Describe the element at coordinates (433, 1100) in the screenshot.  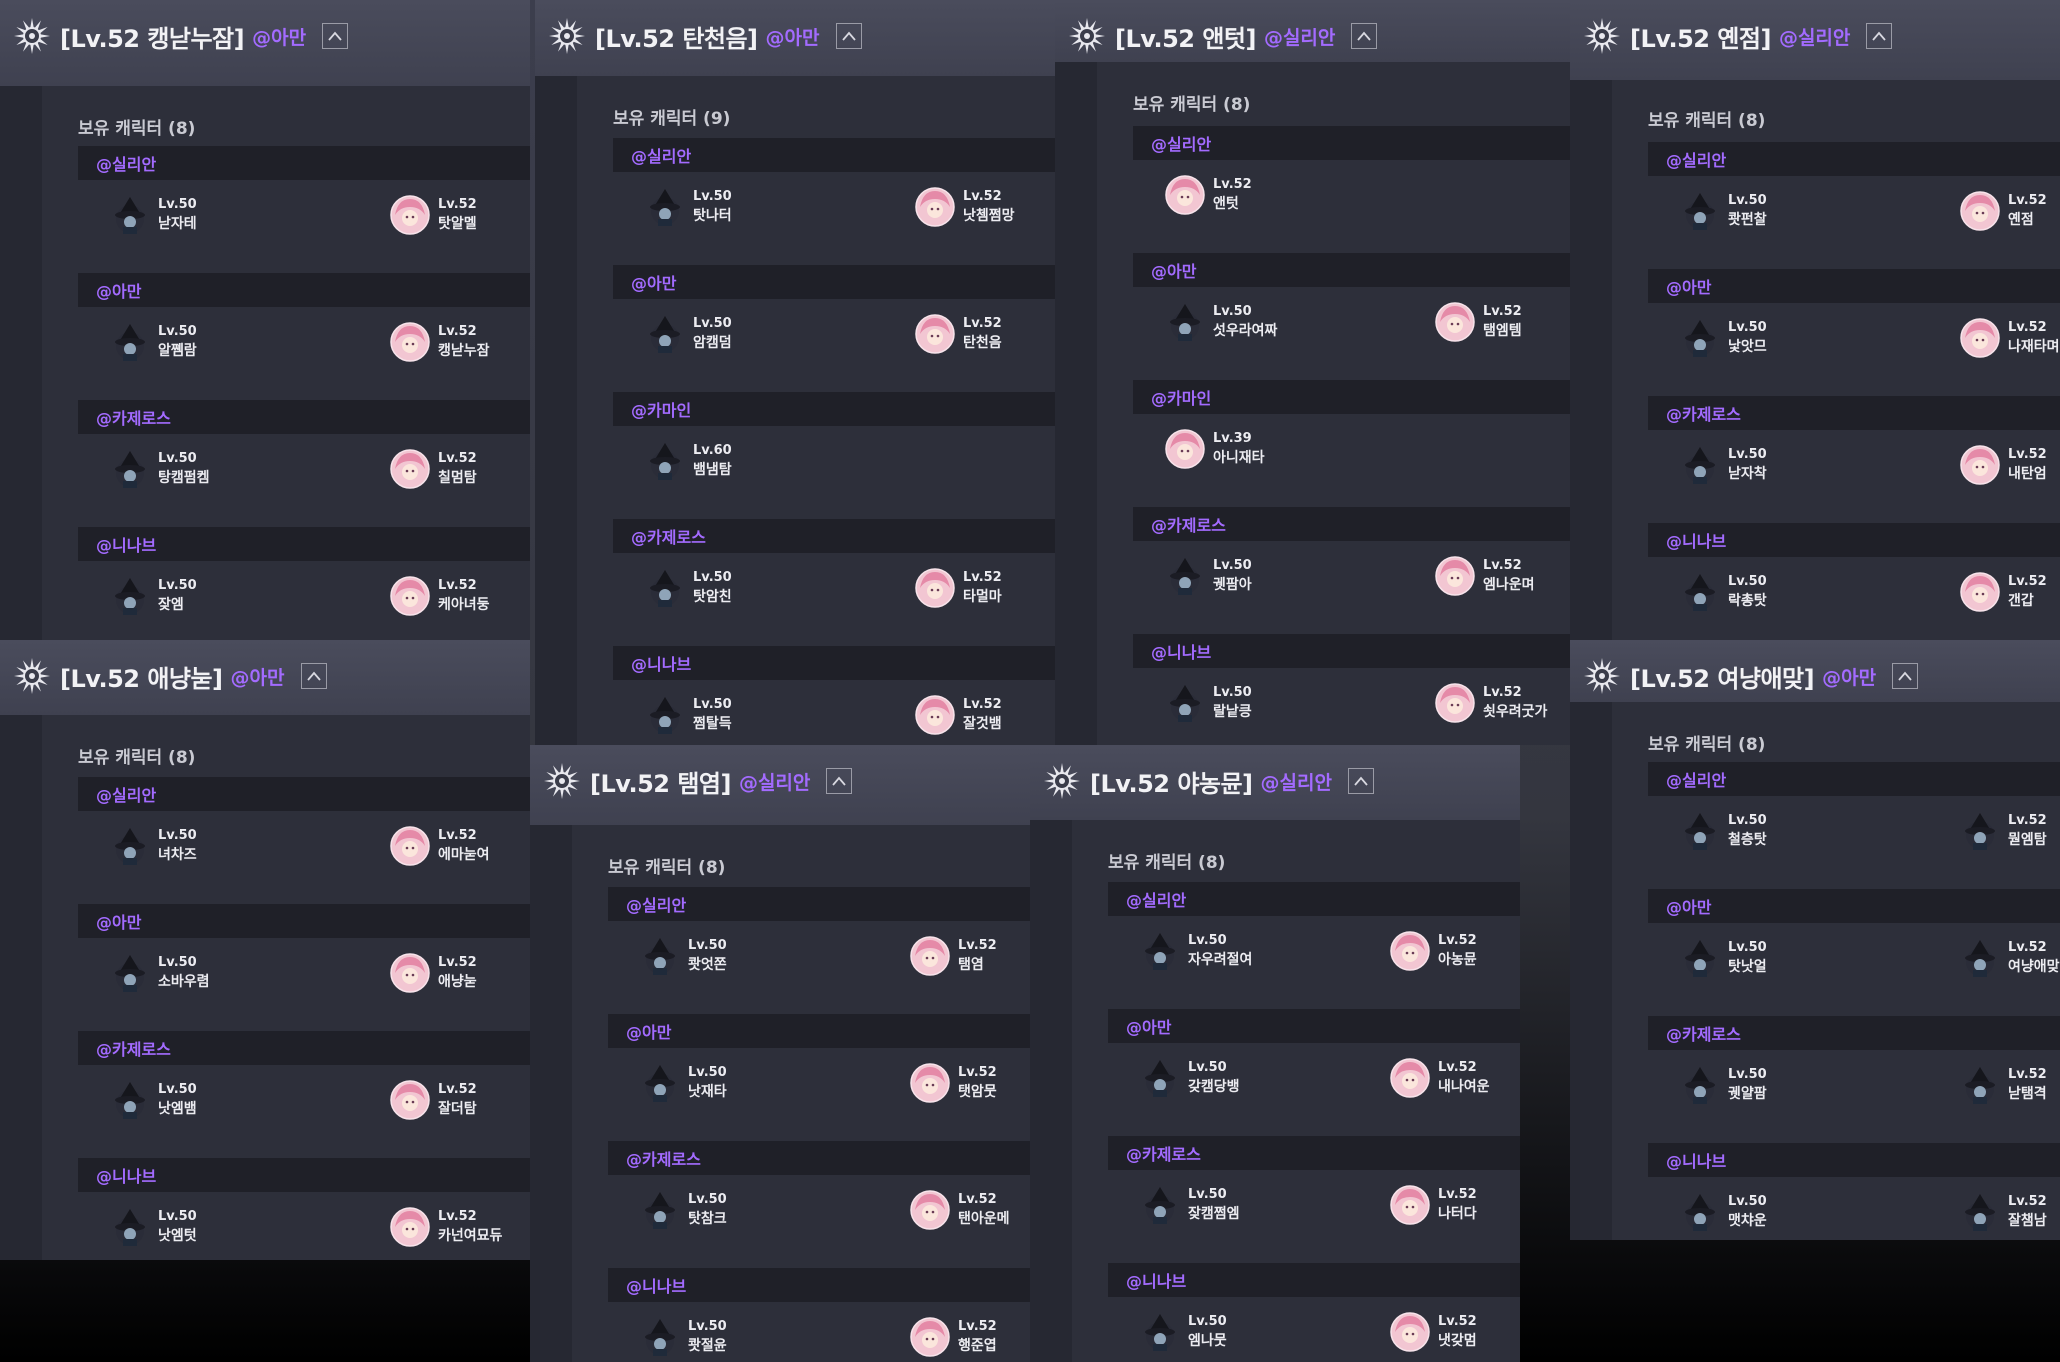
I see `character-entry: Lv.52 잘더탐` at that location.